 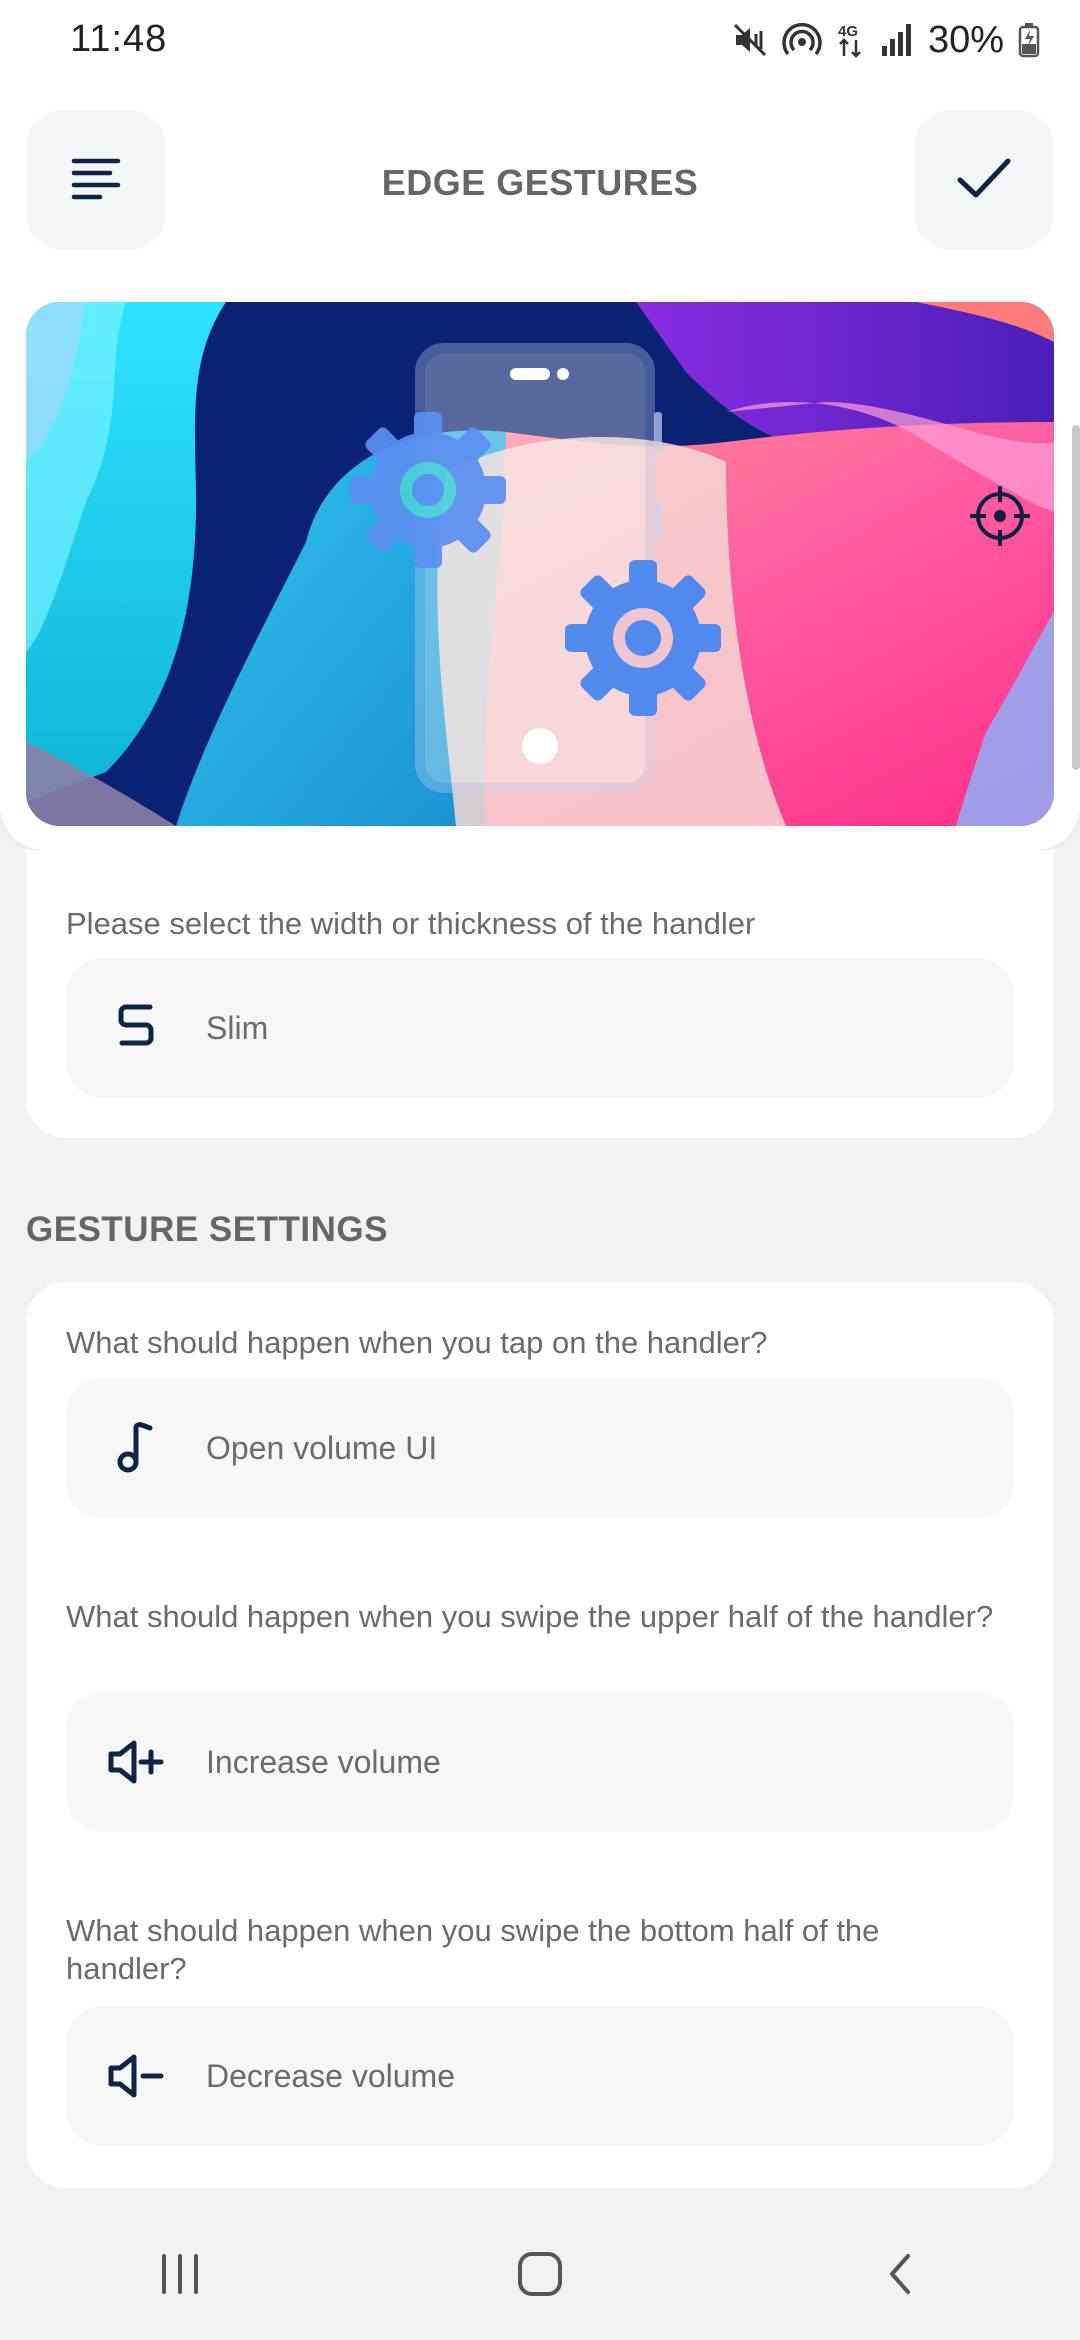 What do you see at coordinates (330, 2075) in the screenshot?
I see `swipe-bottom-action-value: Decrease volume` at bounding box center [330, 2075].